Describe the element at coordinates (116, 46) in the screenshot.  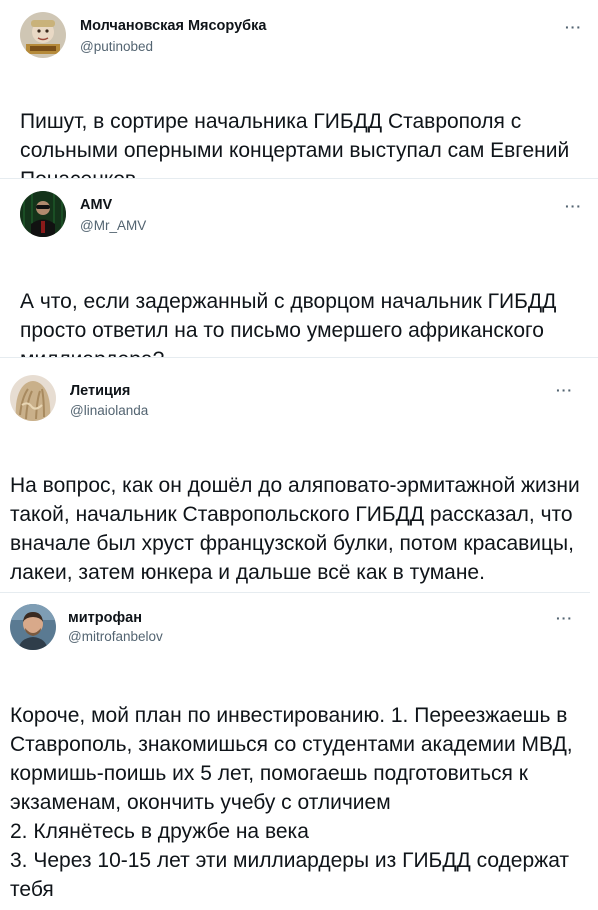
I see `author-handle: @putinobed` at that location.